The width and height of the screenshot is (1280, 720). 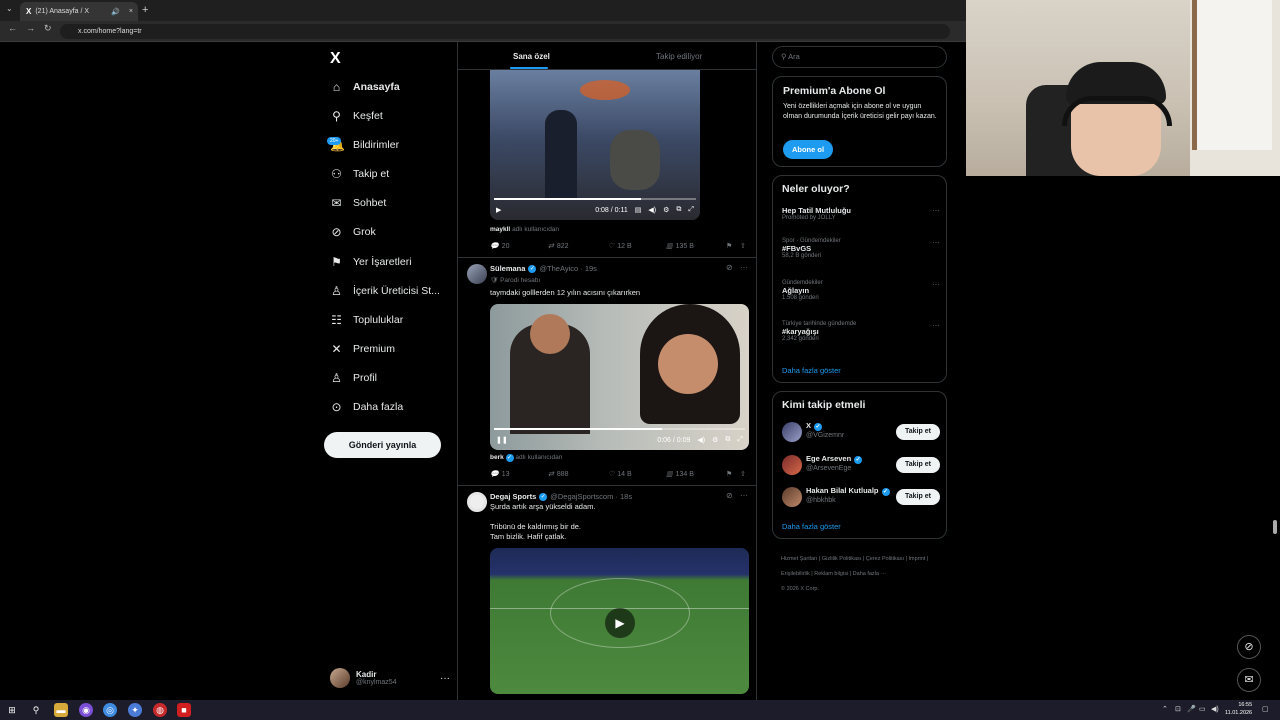 I want to click on obs-icon: ◍, so click(x=160, y=710).